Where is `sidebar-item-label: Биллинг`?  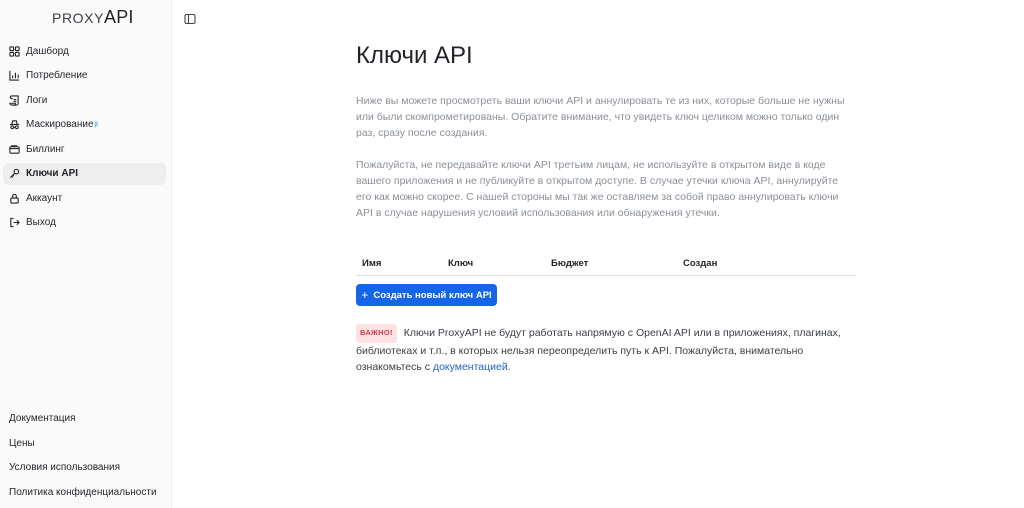
sidebar-item-label: Биллинг is located at coordinates (45, 149).